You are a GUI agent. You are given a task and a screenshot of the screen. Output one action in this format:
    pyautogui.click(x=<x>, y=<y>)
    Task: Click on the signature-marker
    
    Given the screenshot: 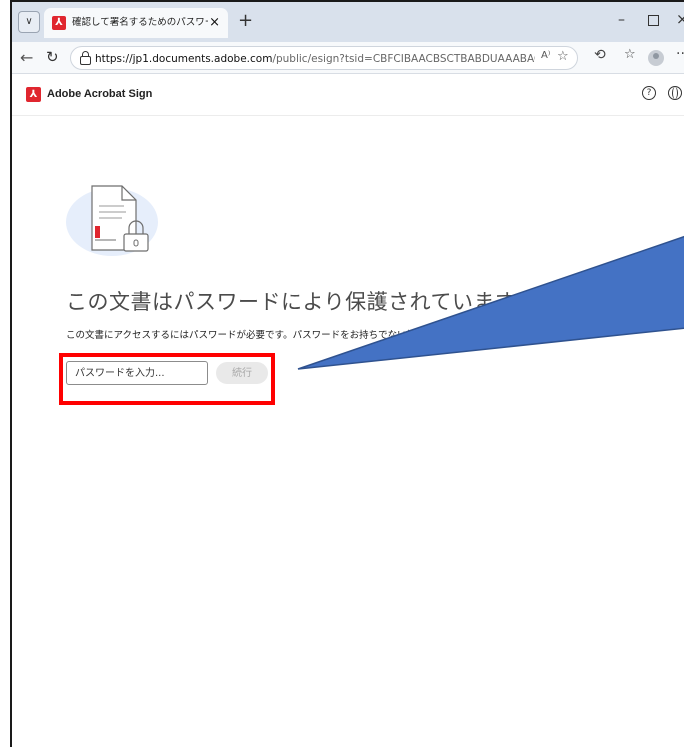 What is the action you would take?
    pyautogui.click(x=97, y=232)
    